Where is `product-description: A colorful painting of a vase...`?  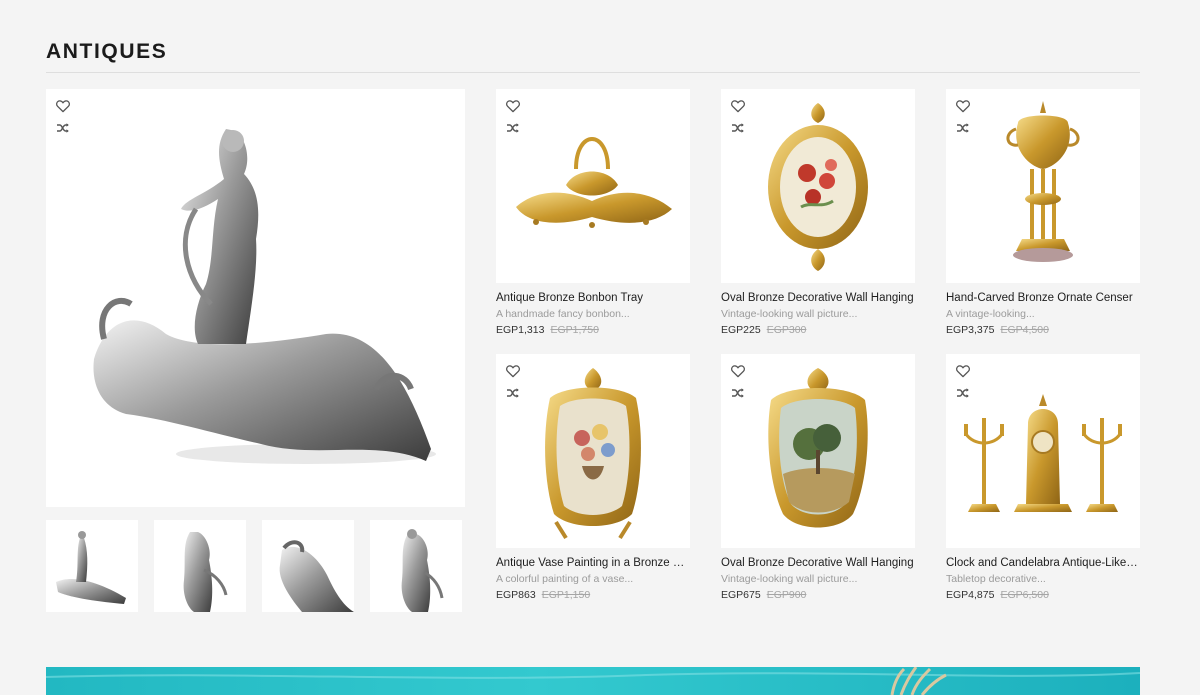
product-description: A colorful painting of a vase... is located at coordinates (565, 579).